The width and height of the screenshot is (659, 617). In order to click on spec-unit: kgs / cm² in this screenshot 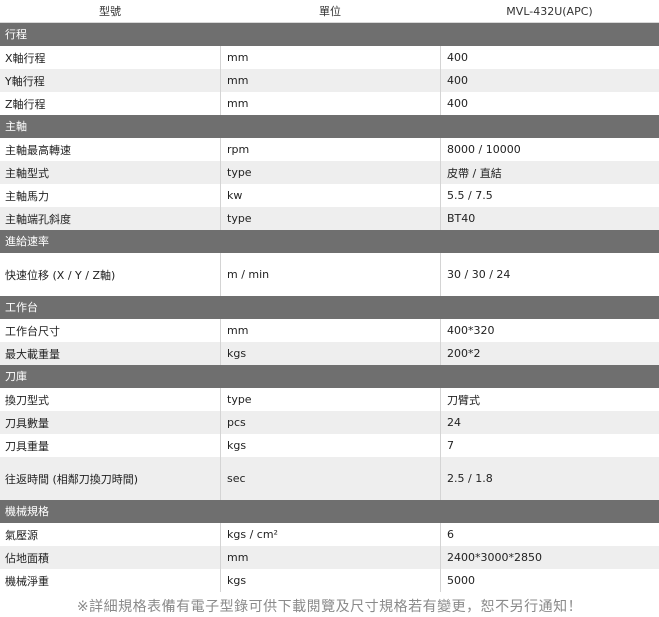, I will do `click(330, 534)`.